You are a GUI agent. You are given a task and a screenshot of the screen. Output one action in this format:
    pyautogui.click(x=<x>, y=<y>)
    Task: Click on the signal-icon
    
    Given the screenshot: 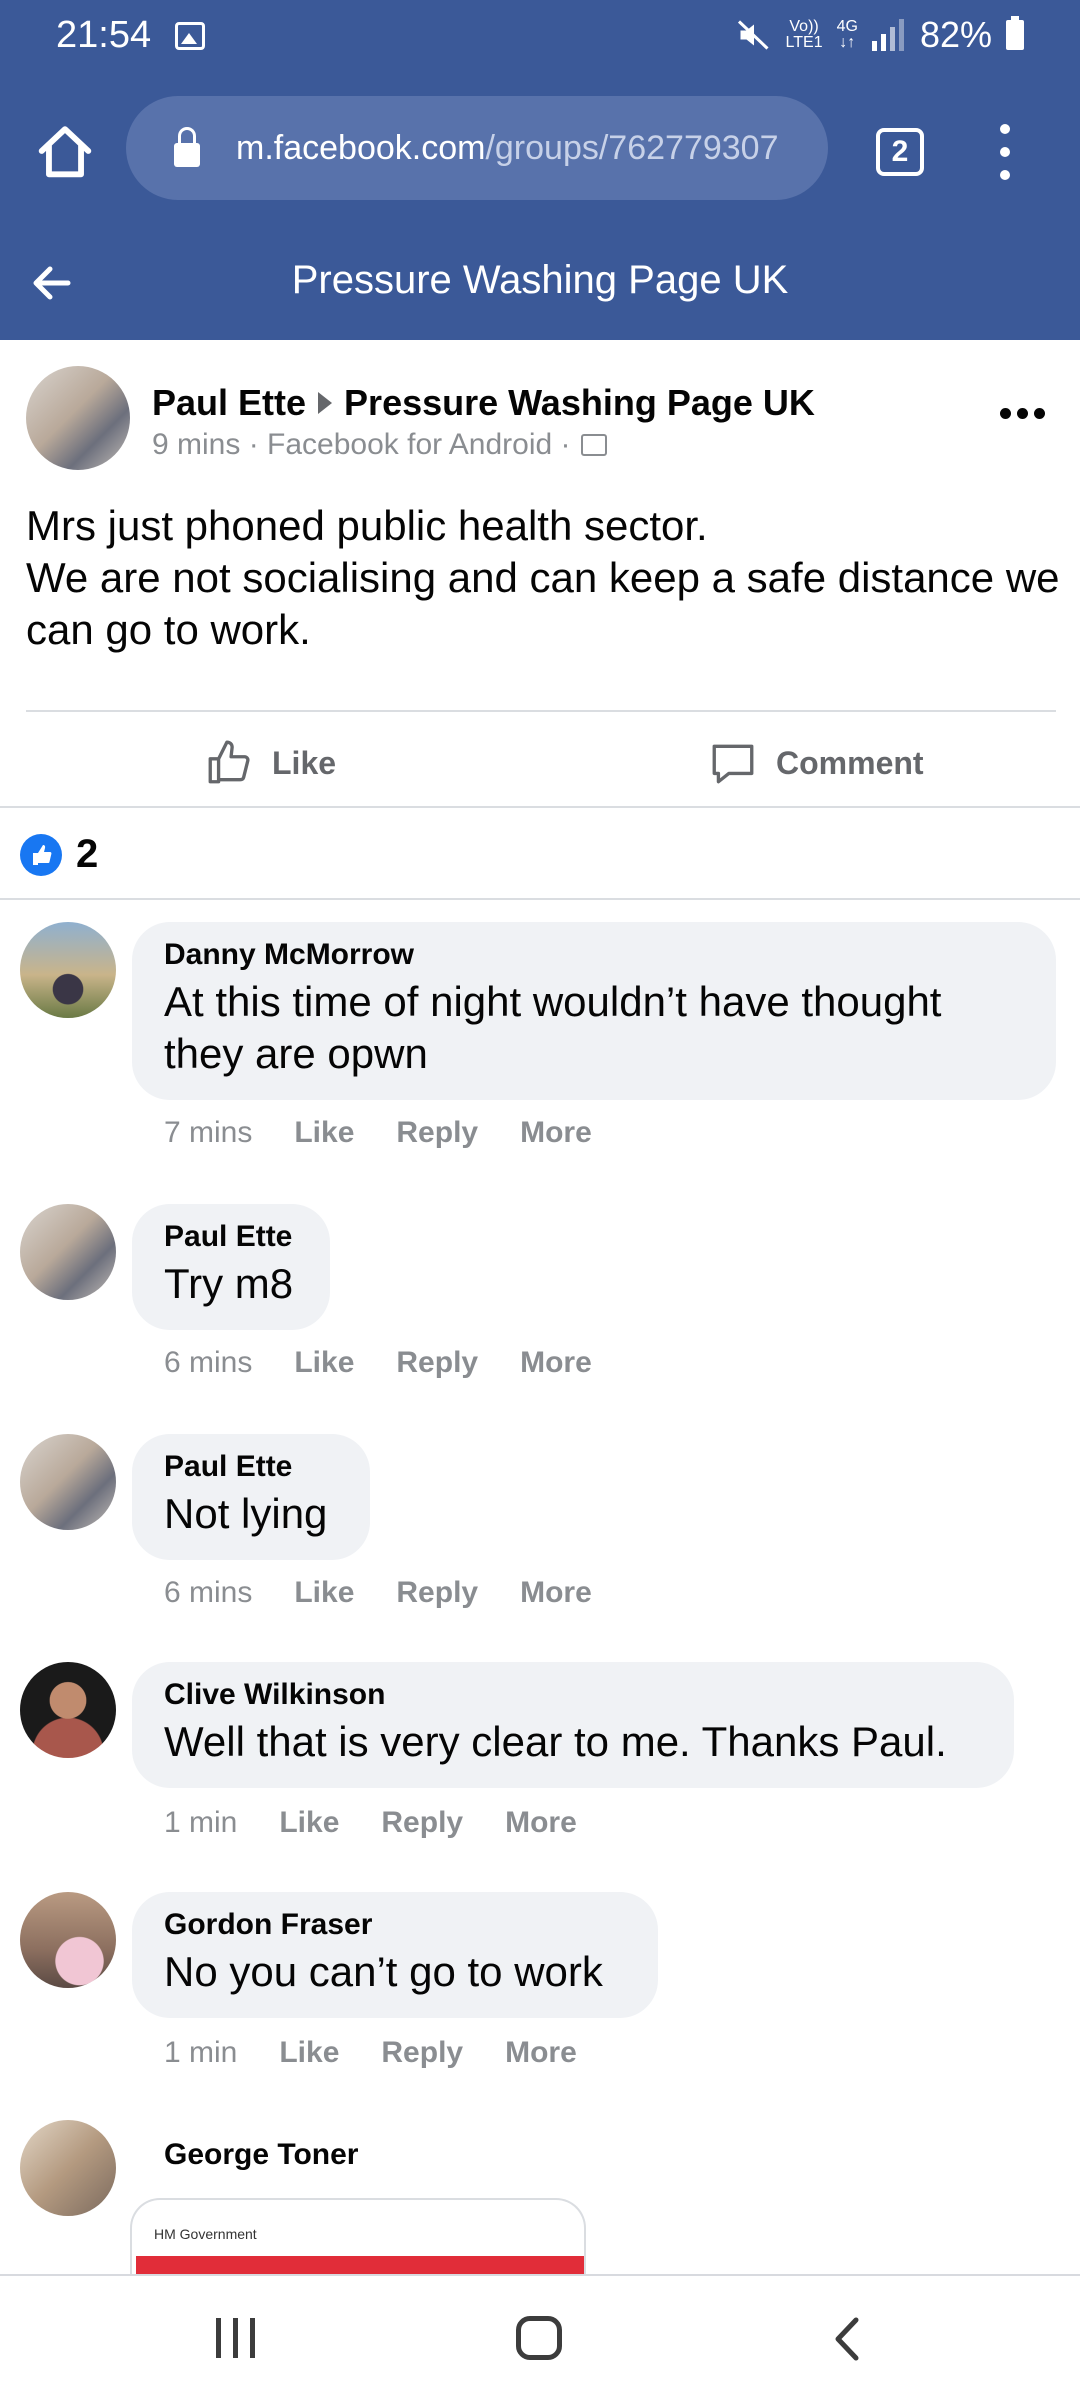 What is the action you would take?
    pyautogui.click(x=887, y=35)
    